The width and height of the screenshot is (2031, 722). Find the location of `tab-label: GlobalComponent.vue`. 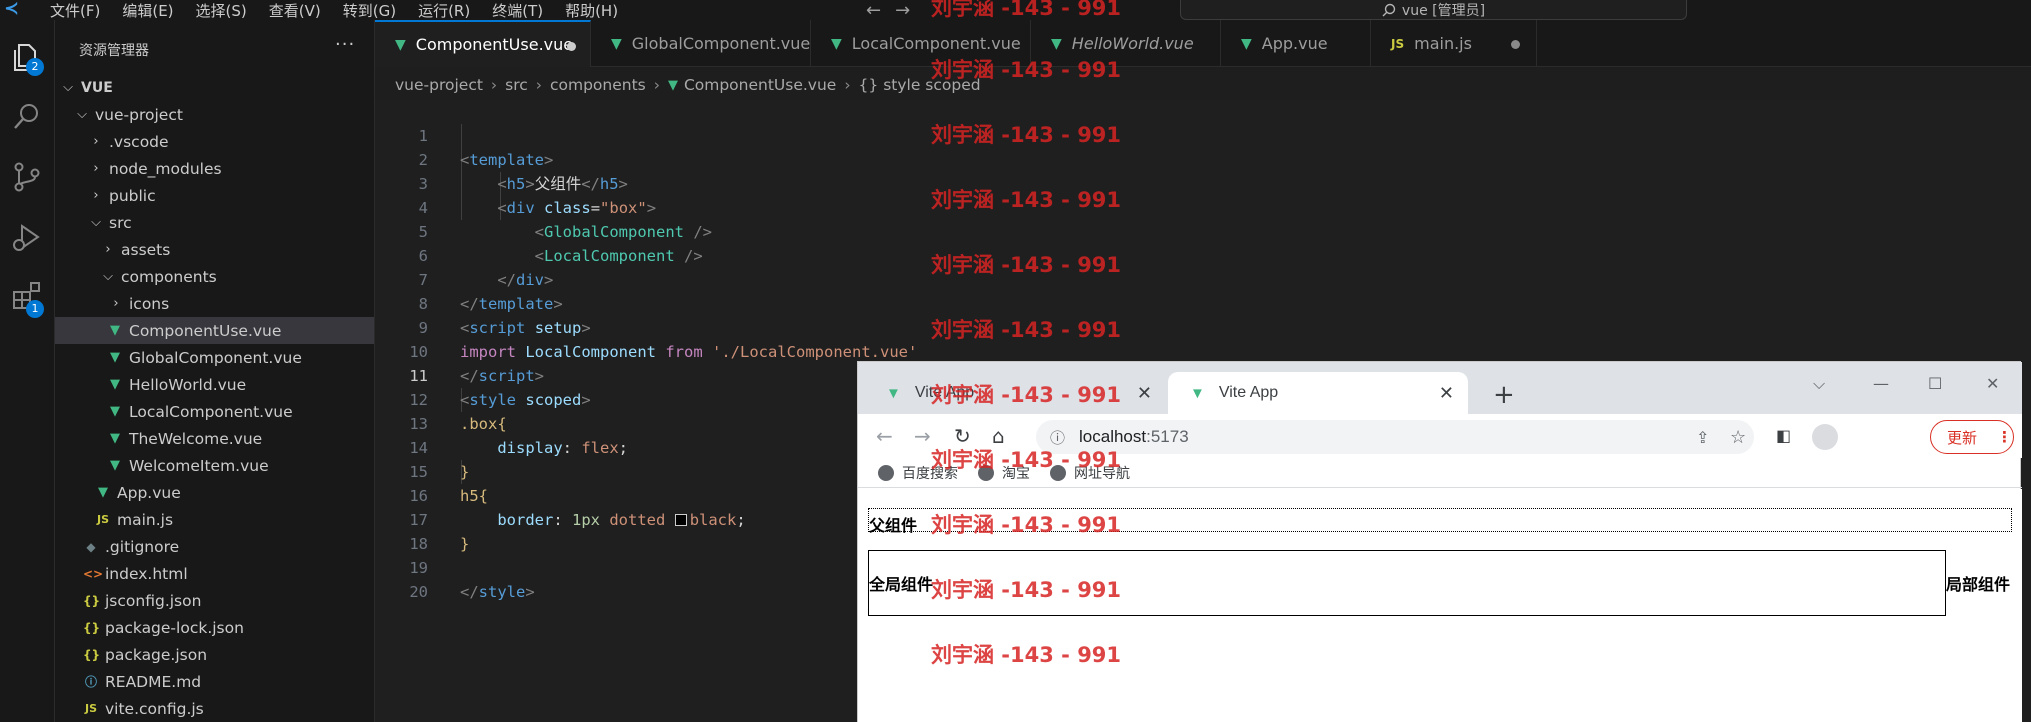

tab-label: GlobalComponent.vue is located at coordinates (721, 43).